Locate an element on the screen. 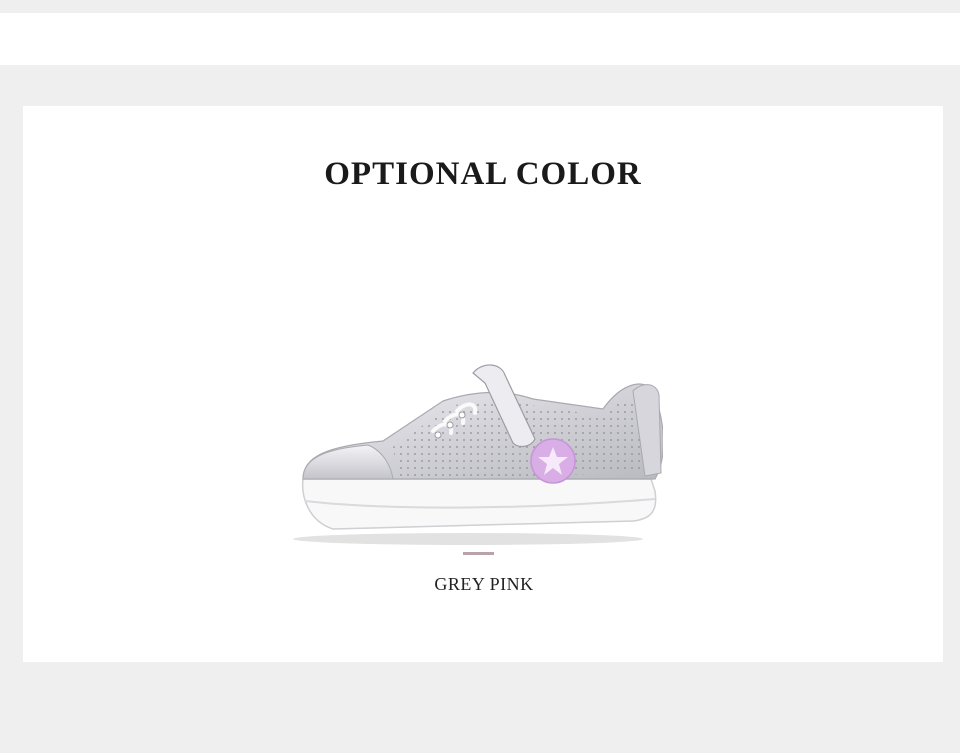 This screenshot has height=753, width=960. sole is located at coordinates (479, 504).